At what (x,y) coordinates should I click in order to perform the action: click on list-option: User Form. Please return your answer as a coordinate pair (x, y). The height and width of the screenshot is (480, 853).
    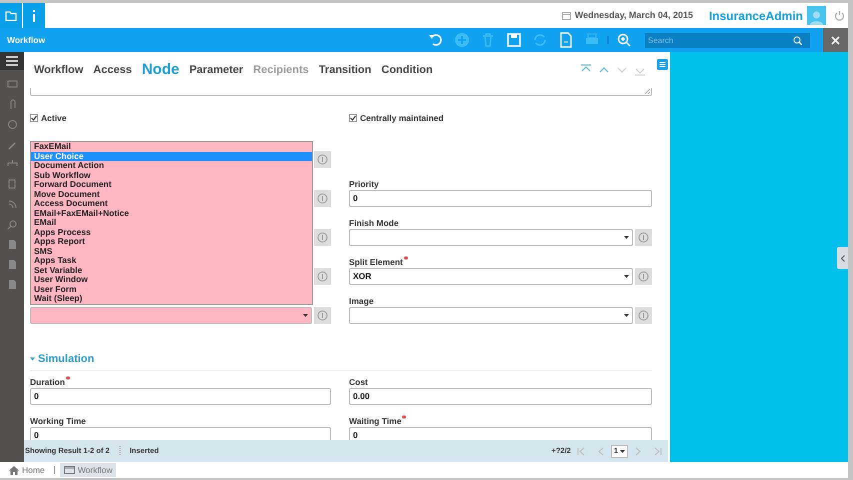
    Looking at the image, I should click on (171, 289).